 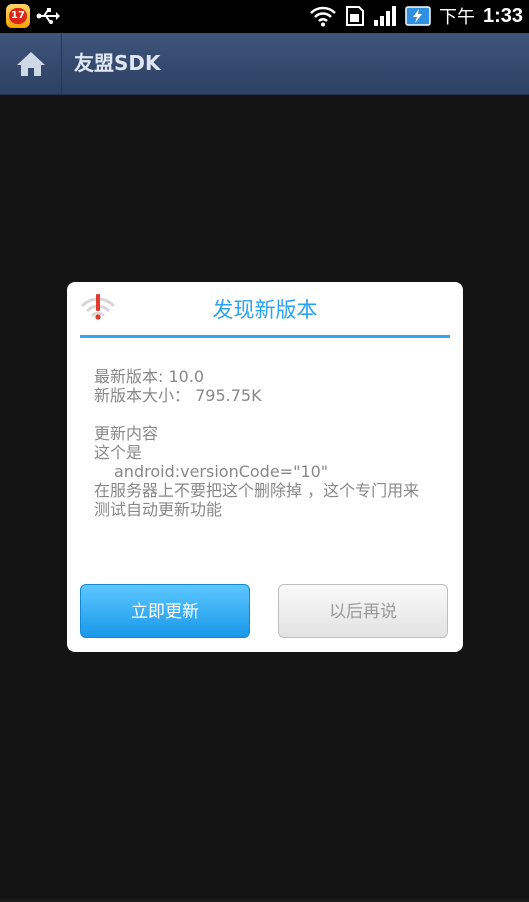 I want to click on status-bar: 17 下午 1:33, so click(x=264, y=16).